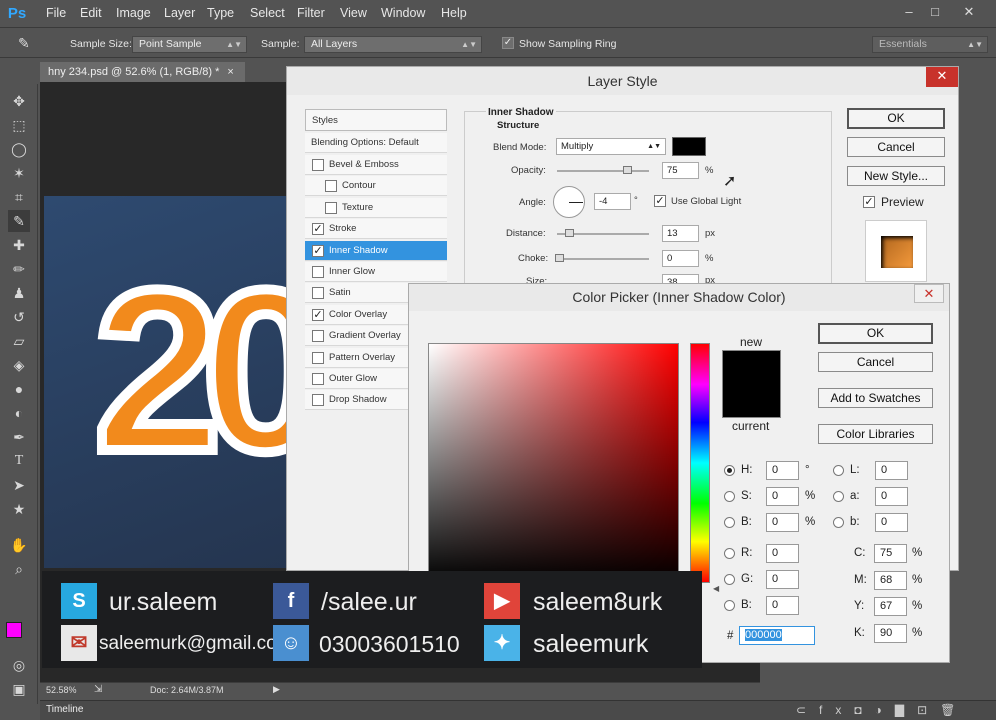 The width and height of the screenshot is (996, 720). What do you see at coordinates (660, 201) in the screenshot?
I see `global-light-checkbox: ✓` at bounding box center [660, 201].